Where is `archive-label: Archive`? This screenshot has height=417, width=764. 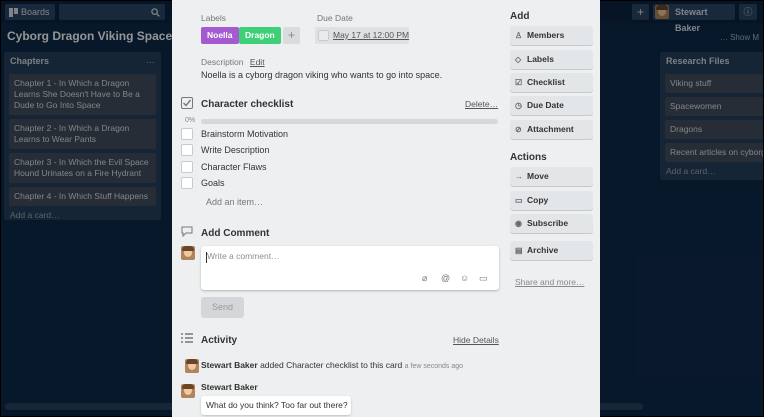
archive-label: Archive is located at coordinates (543, 250).